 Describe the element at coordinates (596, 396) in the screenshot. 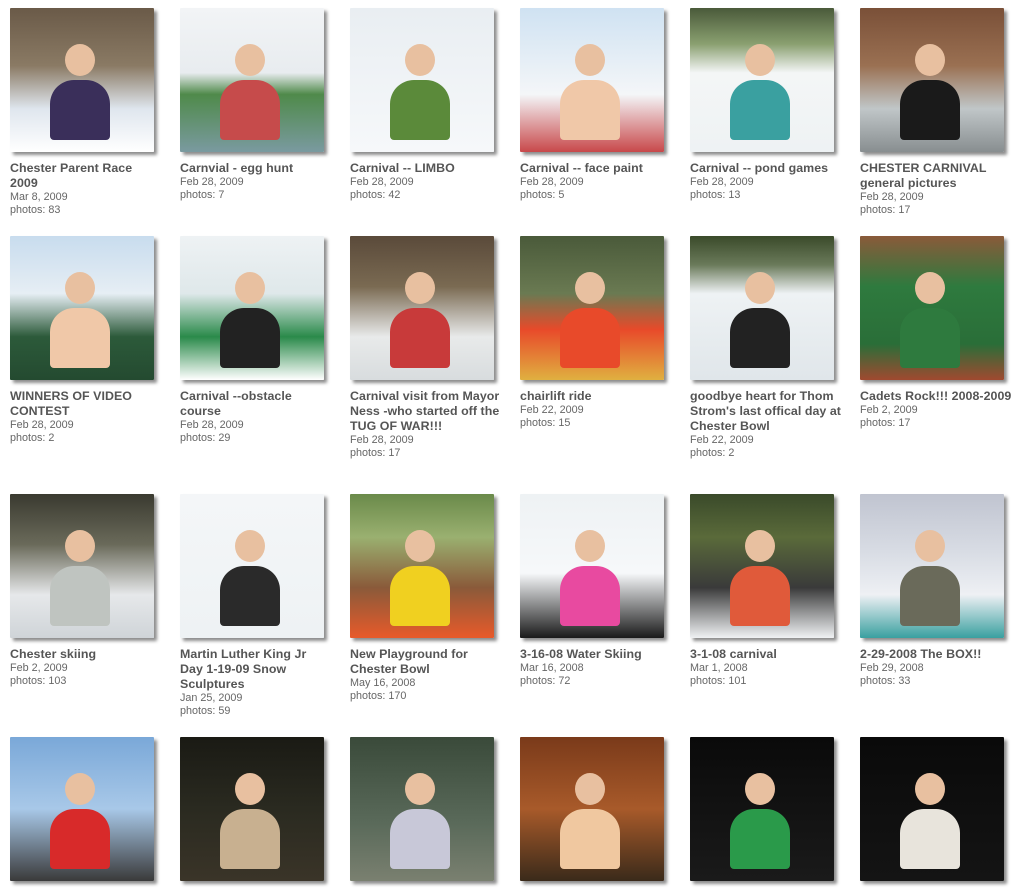

I see `album-title: chairlift ride` at that location.